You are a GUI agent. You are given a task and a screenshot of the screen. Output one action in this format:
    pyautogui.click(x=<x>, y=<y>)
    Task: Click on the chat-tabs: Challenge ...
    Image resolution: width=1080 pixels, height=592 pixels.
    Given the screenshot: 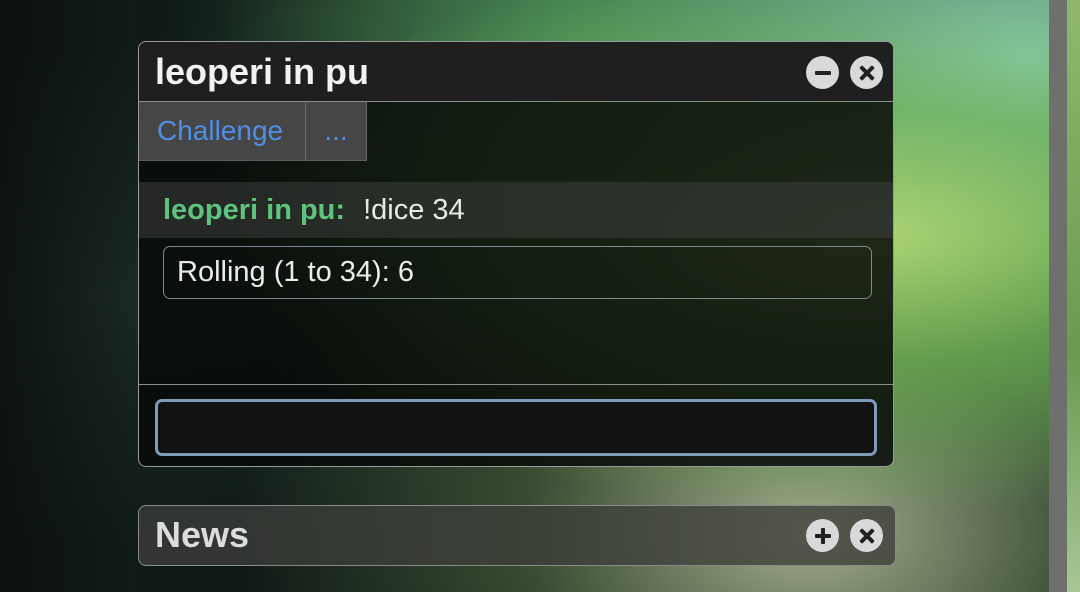 What is the action you would take?
    pyautogui.click(x=253, y=131)
    